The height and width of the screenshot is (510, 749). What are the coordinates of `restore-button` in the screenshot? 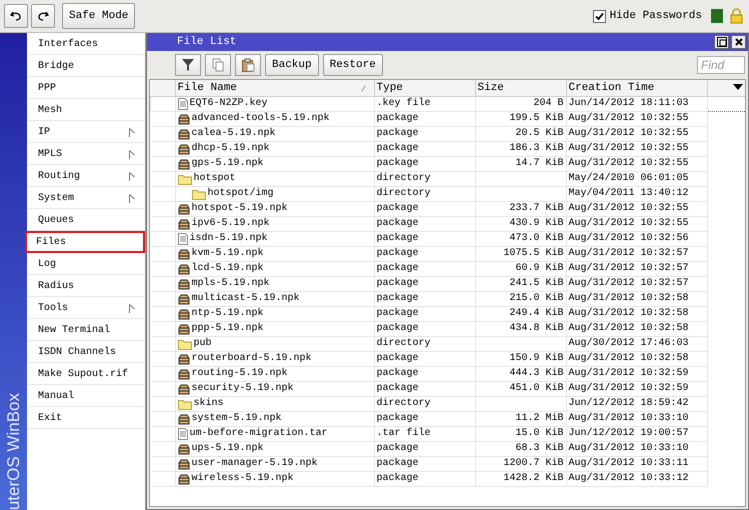 It's located at (721, 42).